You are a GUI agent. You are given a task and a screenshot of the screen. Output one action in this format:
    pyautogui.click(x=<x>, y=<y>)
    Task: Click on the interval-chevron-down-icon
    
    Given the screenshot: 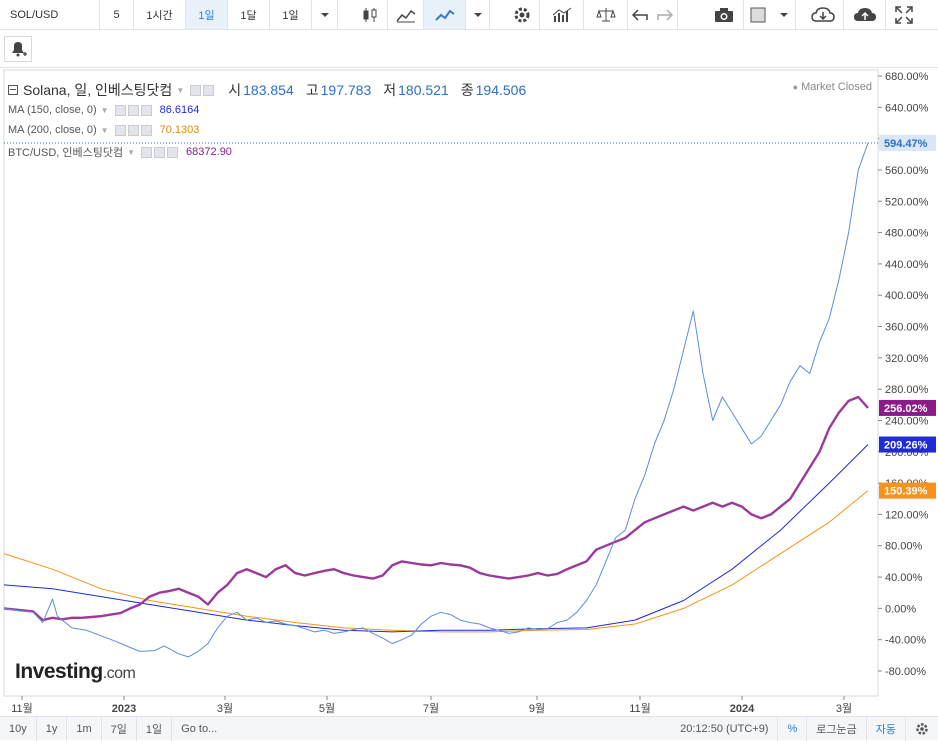 What is the action you would take?
    pyautogui.click(x=325, y=14)
    